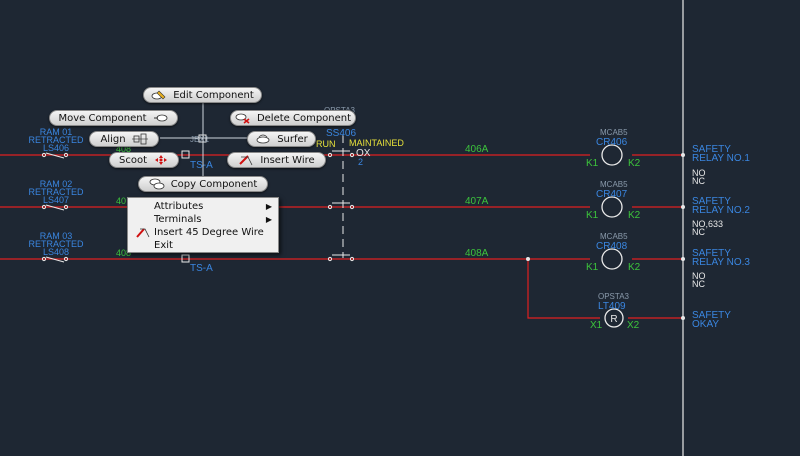 This screenshot has height=456, width=800. I want to click on pilot-owner: OPSTA3, so click(614, 296).